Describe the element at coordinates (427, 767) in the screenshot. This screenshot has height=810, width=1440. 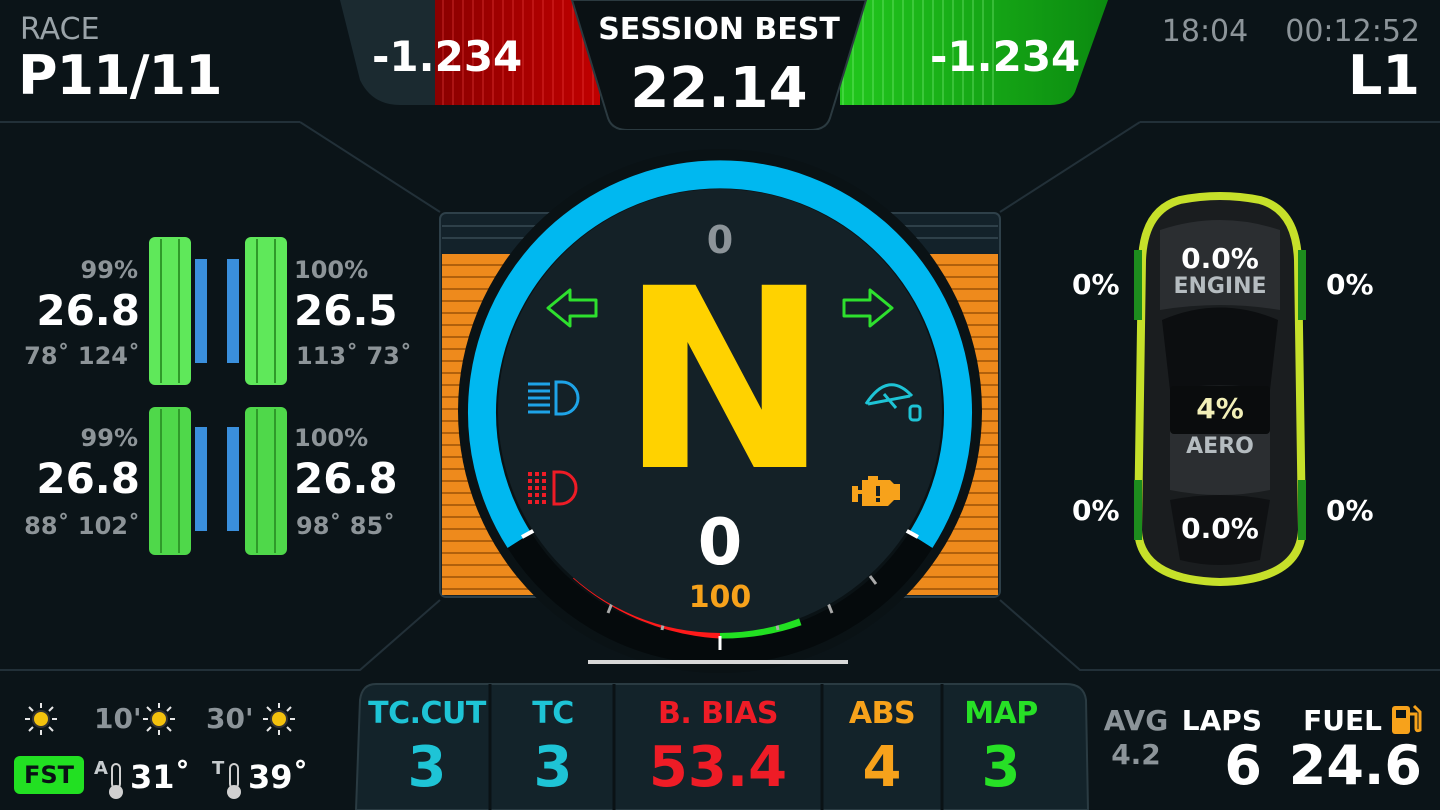
I see `tc-cut-value: 3` at that location.